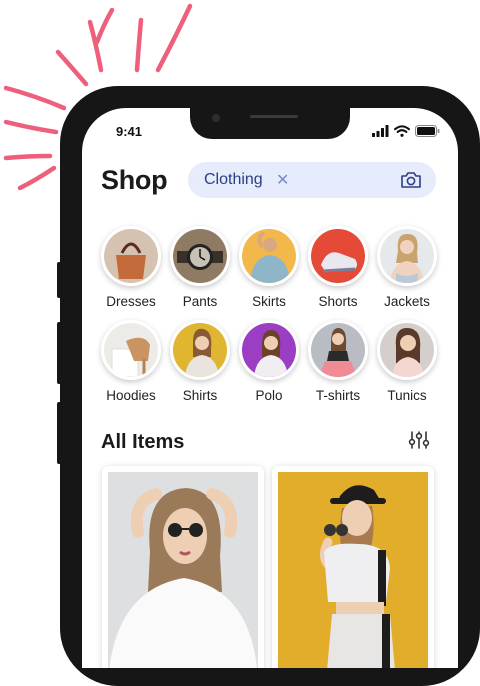 Image resolution: width=480 pixels, height=686 pixels. Describe the element at coordinates (200, 301) in the screenshot. I see `category-label: Pants` at that location.